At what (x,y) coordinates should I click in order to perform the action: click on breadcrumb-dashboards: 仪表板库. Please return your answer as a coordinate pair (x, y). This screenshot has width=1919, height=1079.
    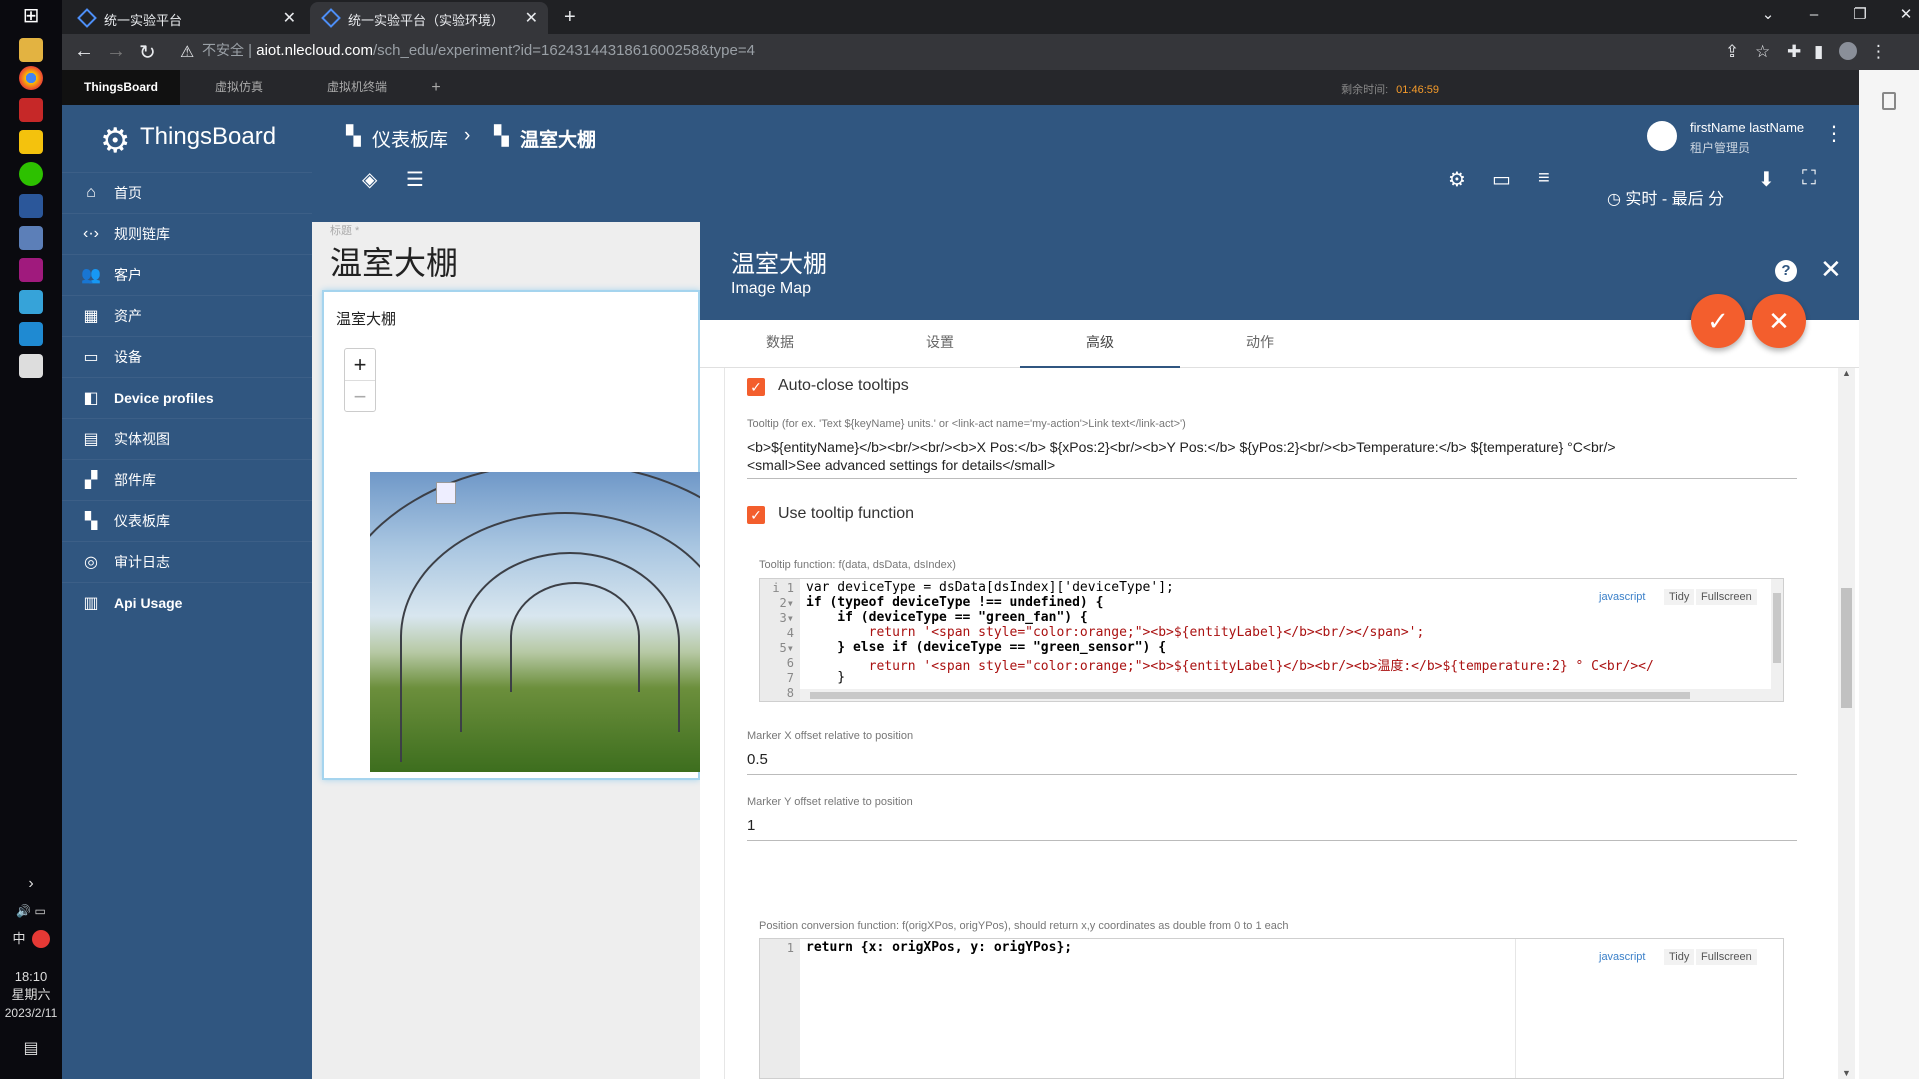
    Looking at the image, I should click on (410, 138).